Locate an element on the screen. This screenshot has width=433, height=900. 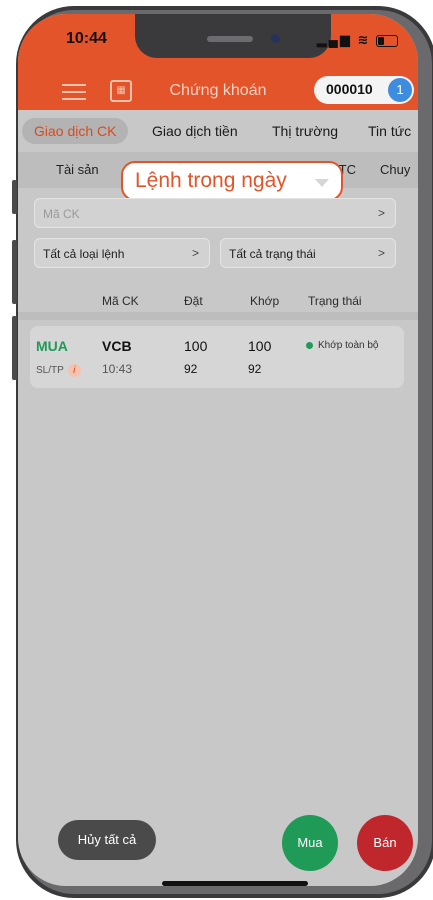
order-symbol: VCB is located at coordinates (117, 346).